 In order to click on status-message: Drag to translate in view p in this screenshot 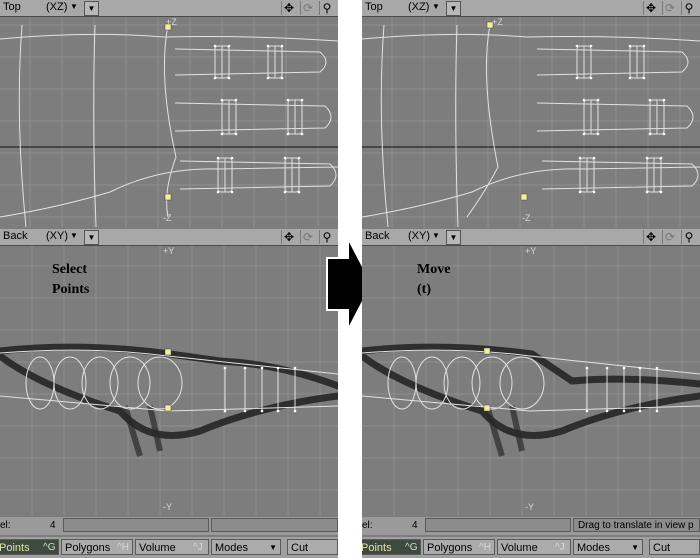, I will do `click(636, 525)`.